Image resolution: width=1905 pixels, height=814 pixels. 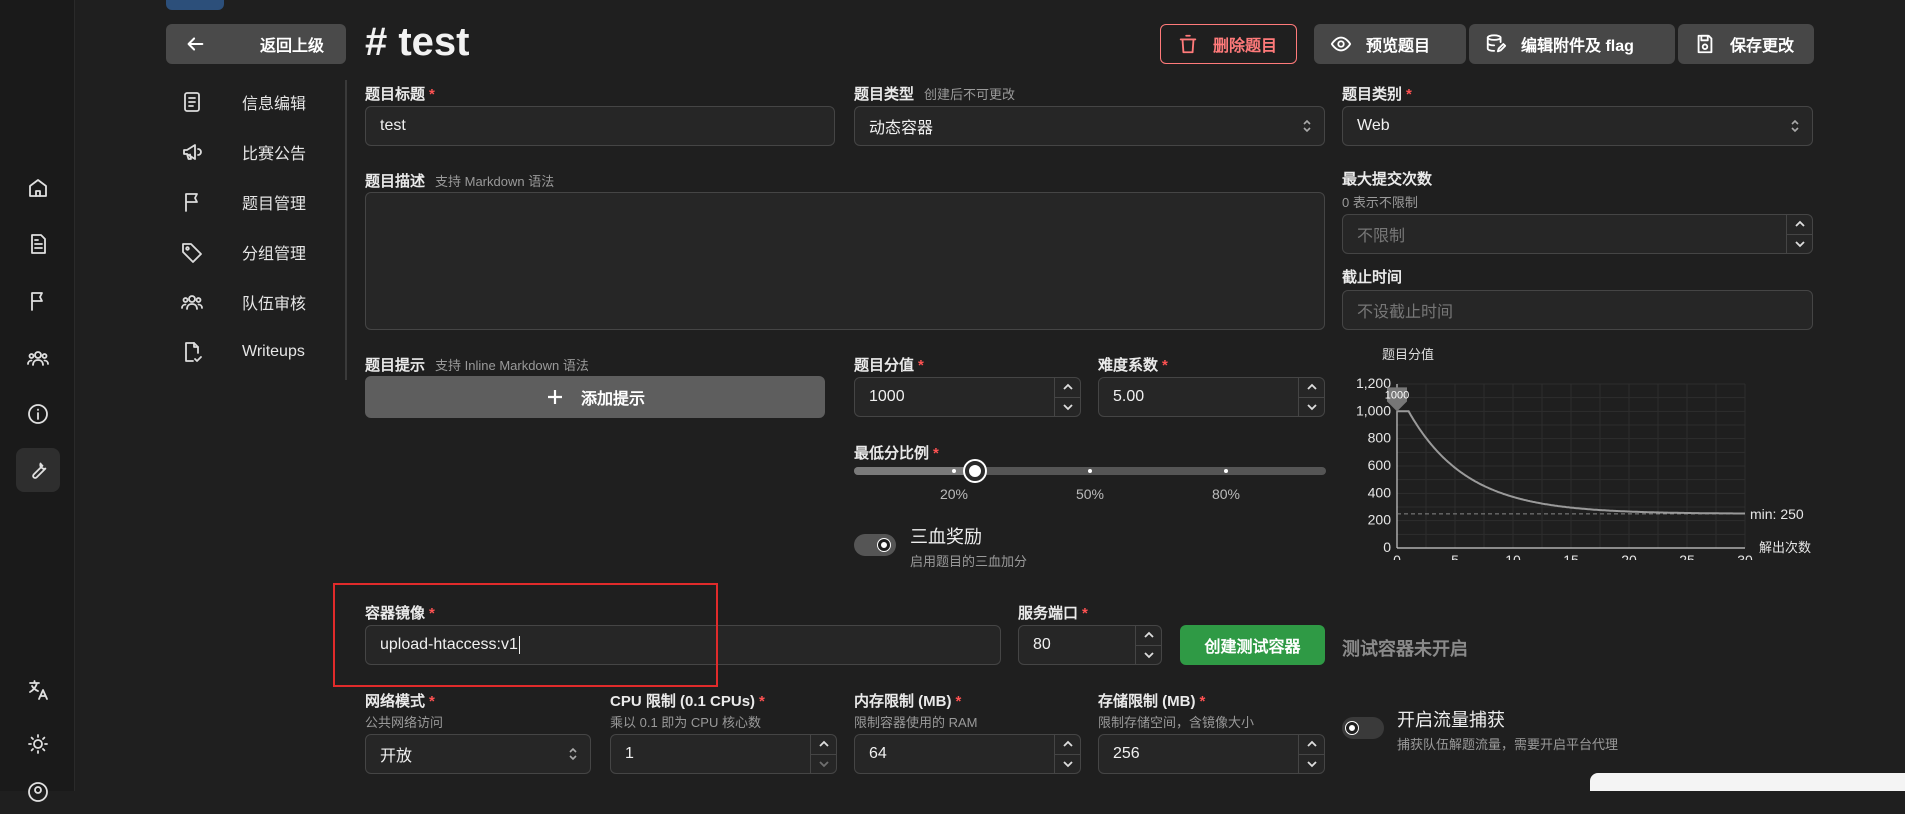 I want to click on app-rail, so click(x=37, y=401).